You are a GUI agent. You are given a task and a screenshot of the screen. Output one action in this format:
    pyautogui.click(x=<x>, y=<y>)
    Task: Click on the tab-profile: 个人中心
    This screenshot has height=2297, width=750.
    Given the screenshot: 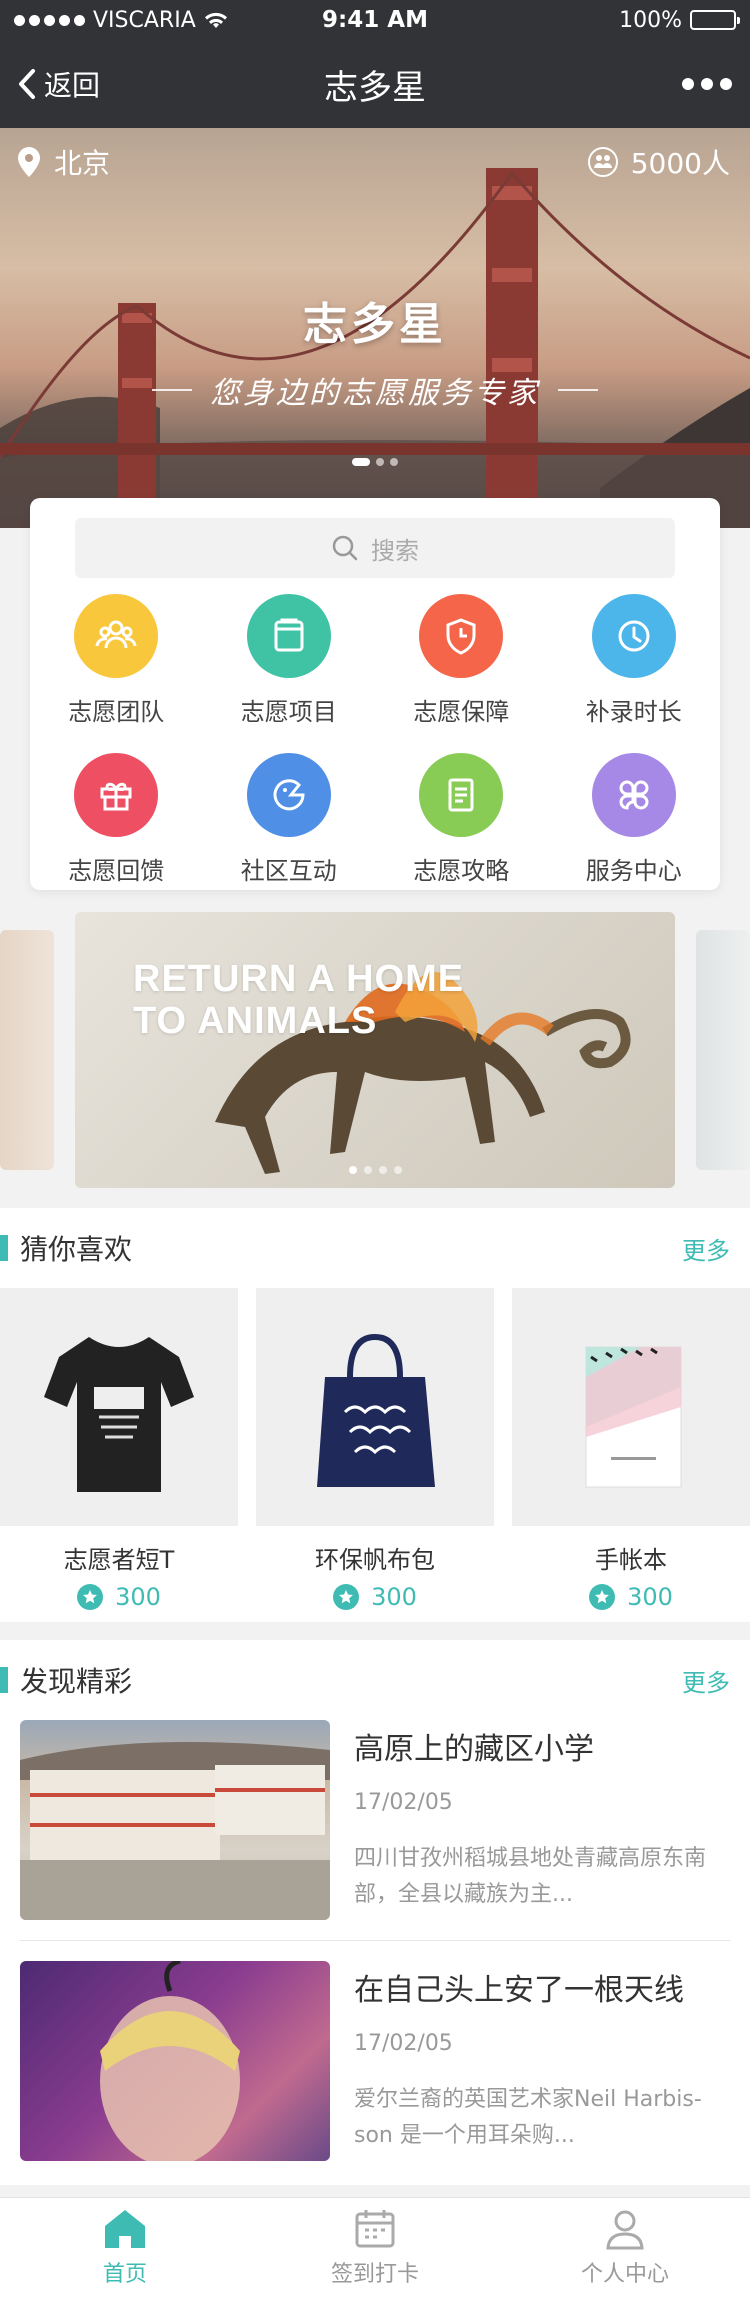 What is the action you would take?
    pyautogui.click(x=625, y=2247)
    